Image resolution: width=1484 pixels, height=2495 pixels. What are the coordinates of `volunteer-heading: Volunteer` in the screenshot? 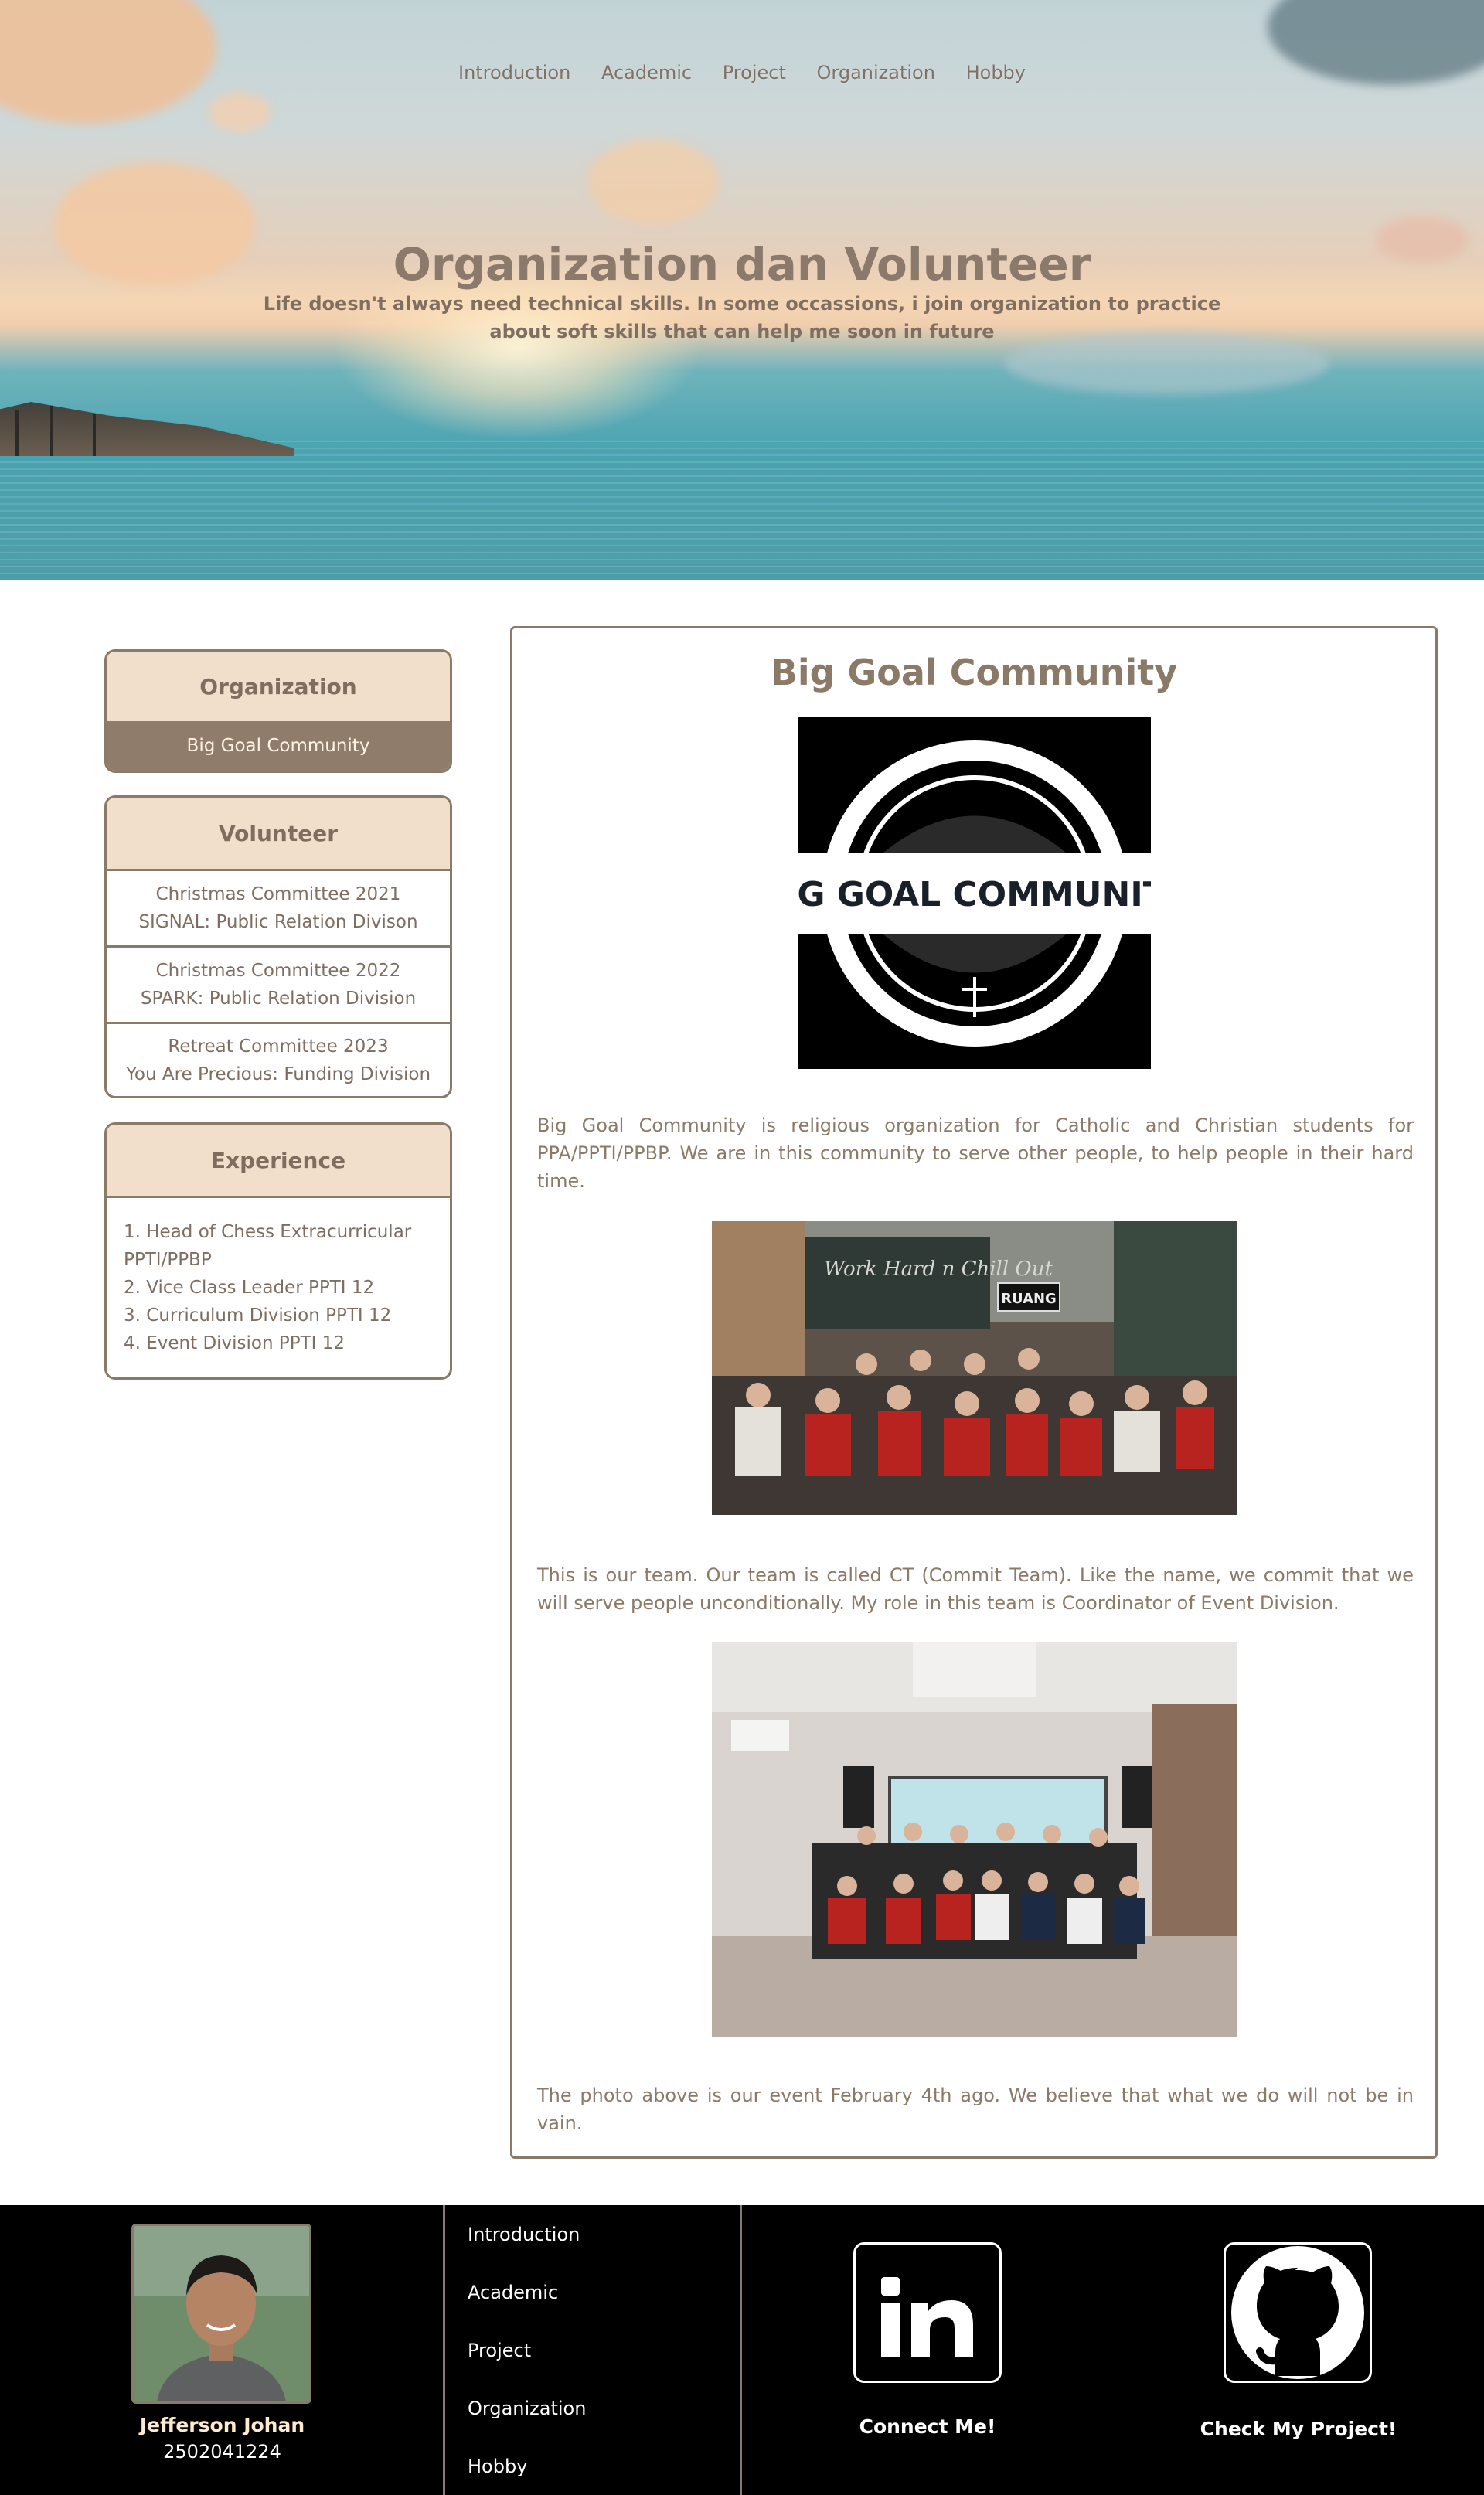 It's located at (278, 833).